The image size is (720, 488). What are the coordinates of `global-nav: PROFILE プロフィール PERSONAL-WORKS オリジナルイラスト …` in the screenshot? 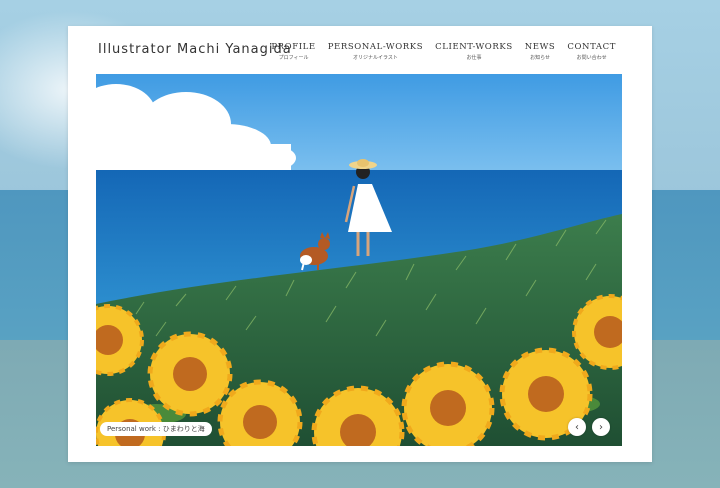 It's located at (443, 51).